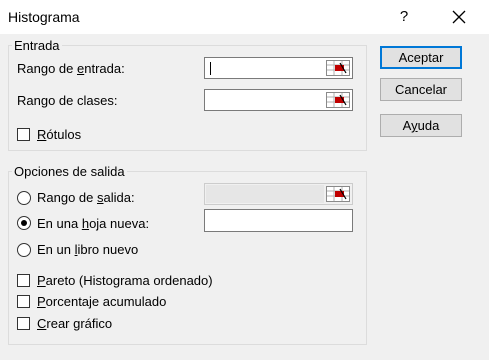  I want to click on hoja-nueva-radio, so click(24, 223).